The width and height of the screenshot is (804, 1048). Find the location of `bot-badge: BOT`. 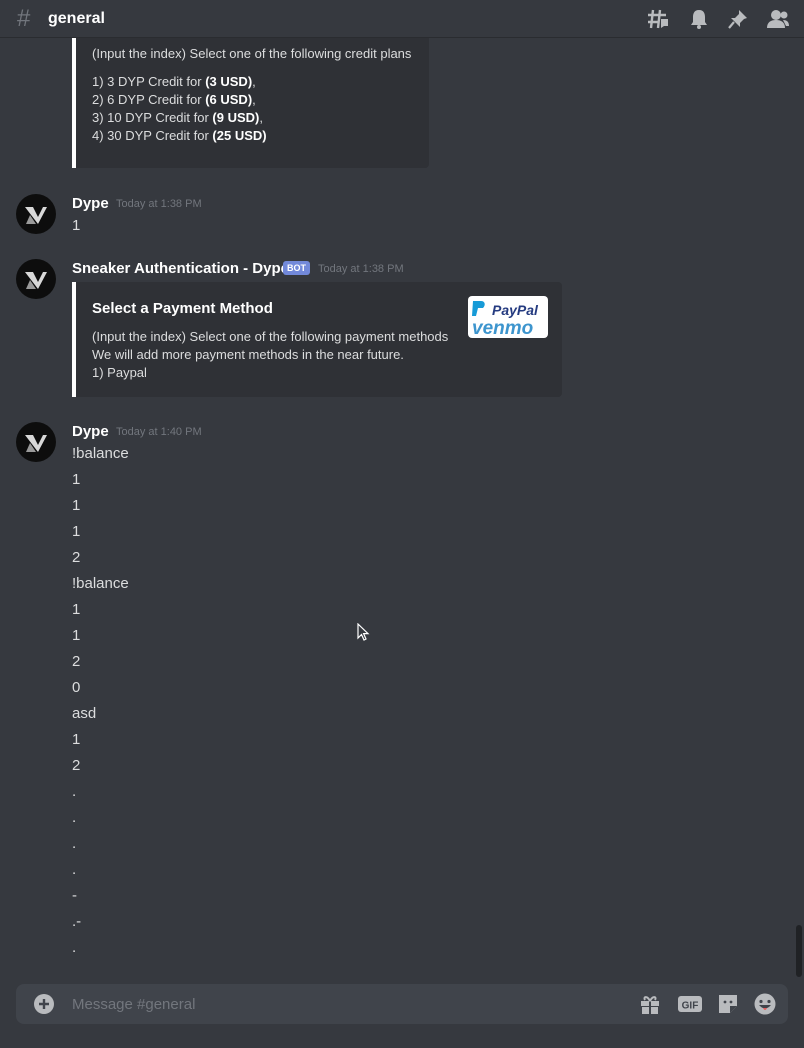

bot-badge: BOT is located at coordinates (296, 268).